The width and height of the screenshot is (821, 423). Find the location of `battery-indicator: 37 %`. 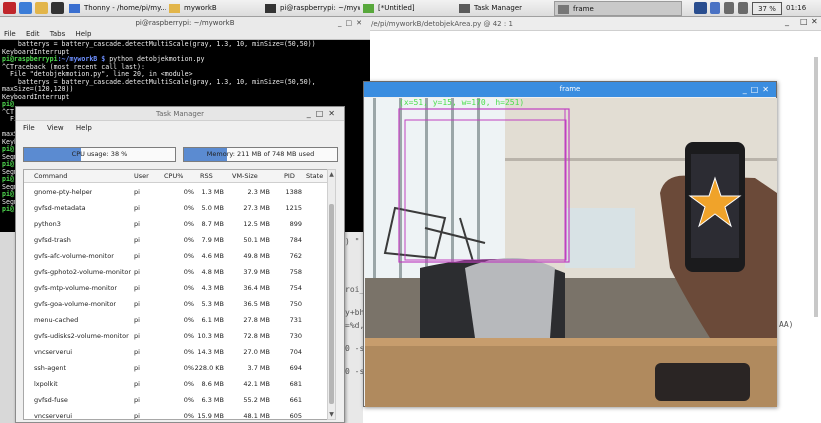

battery-indicator: 37 % is located at coordinates (767, 8).